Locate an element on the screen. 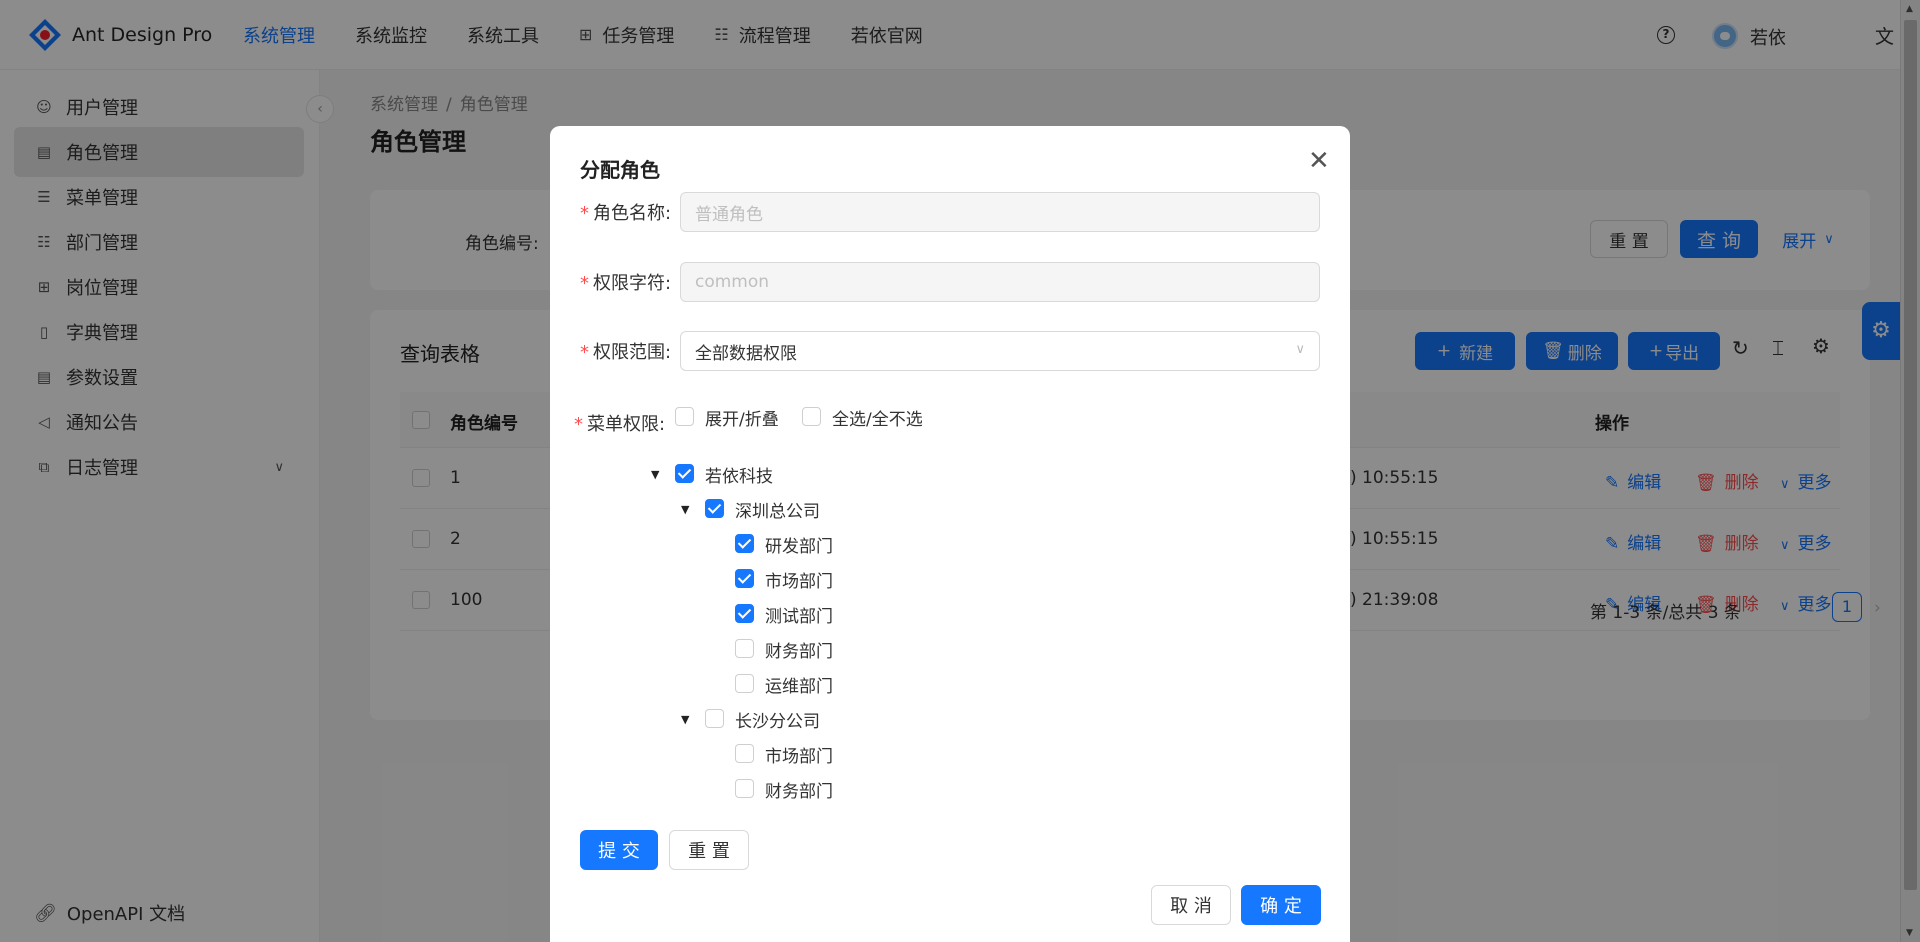 The height and width of the screenshot is (942, 1920). role-key-input: common is located at coordinates (1000, 282).